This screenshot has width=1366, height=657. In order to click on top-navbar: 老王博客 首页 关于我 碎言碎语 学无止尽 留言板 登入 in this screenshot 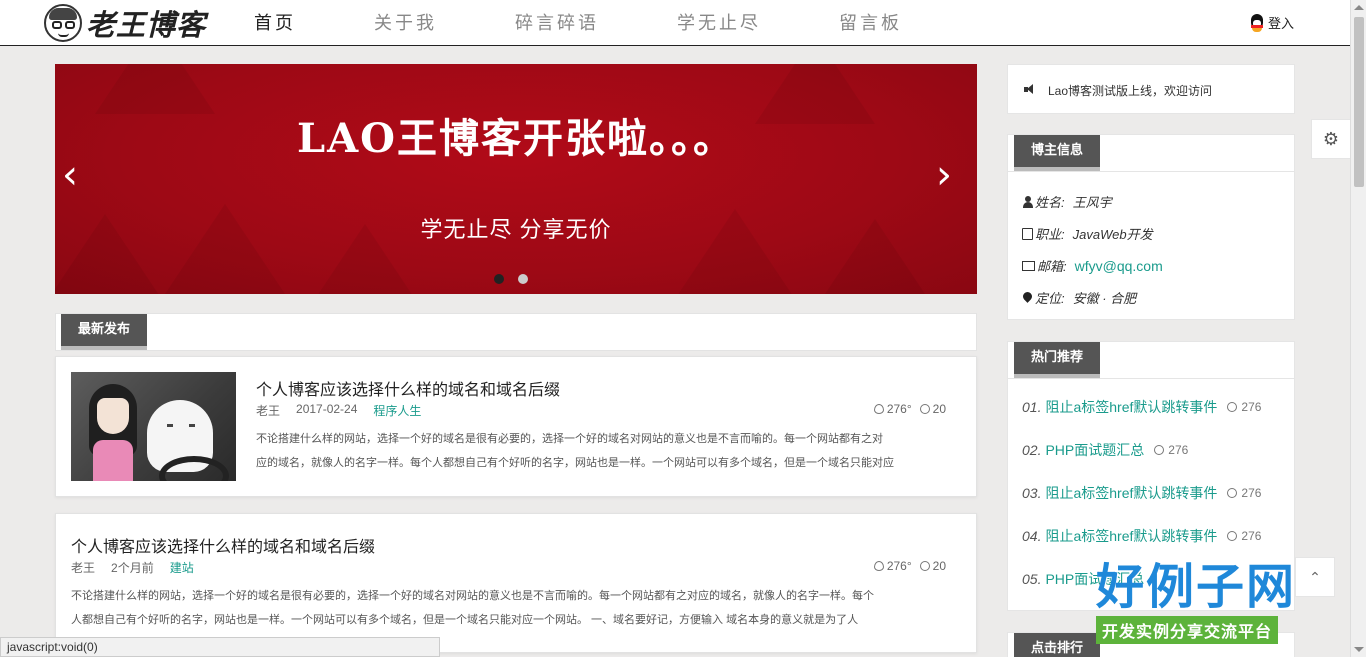, I will do `click(675, 23)`.